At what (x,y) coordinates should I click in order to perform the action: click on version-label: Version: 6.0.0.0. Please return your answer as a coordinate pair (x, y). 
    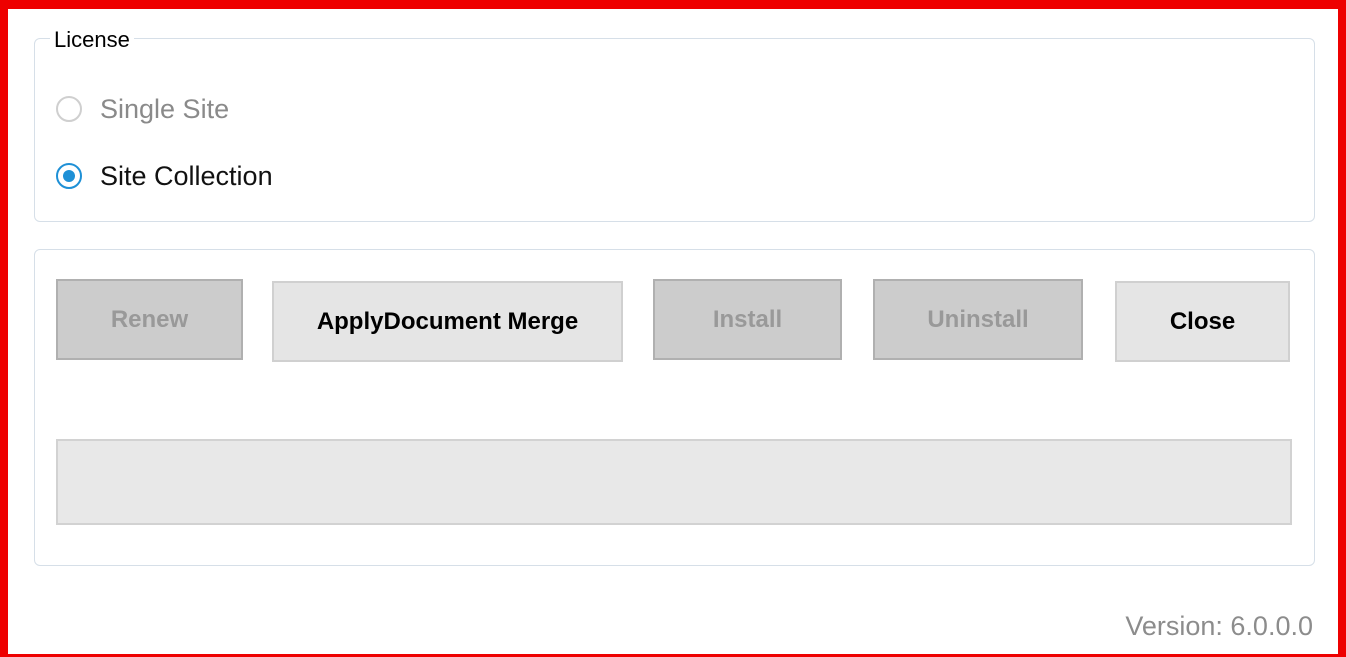
    Looking at the image, I should click on (1219, 626).